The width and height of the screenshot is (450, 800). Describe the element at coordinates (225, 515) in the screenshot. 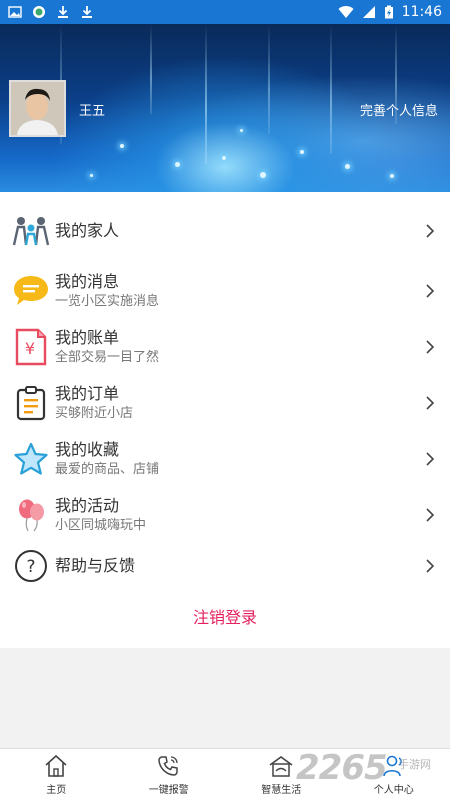

I see `menu-item-activities: 我的活动 小区同城嗨玩中` at that location.